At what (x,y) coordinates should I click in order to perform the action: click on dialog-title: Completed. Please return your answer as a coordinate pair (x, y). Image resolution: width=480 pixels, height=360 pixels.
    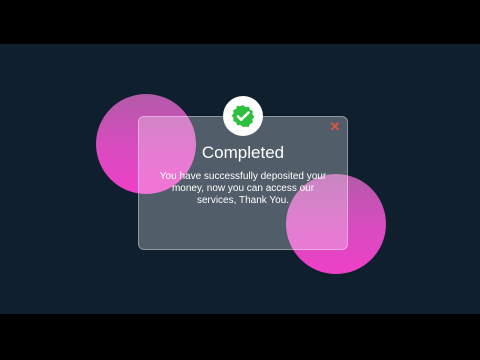
    Looking at the image, I should click on (243, 152).